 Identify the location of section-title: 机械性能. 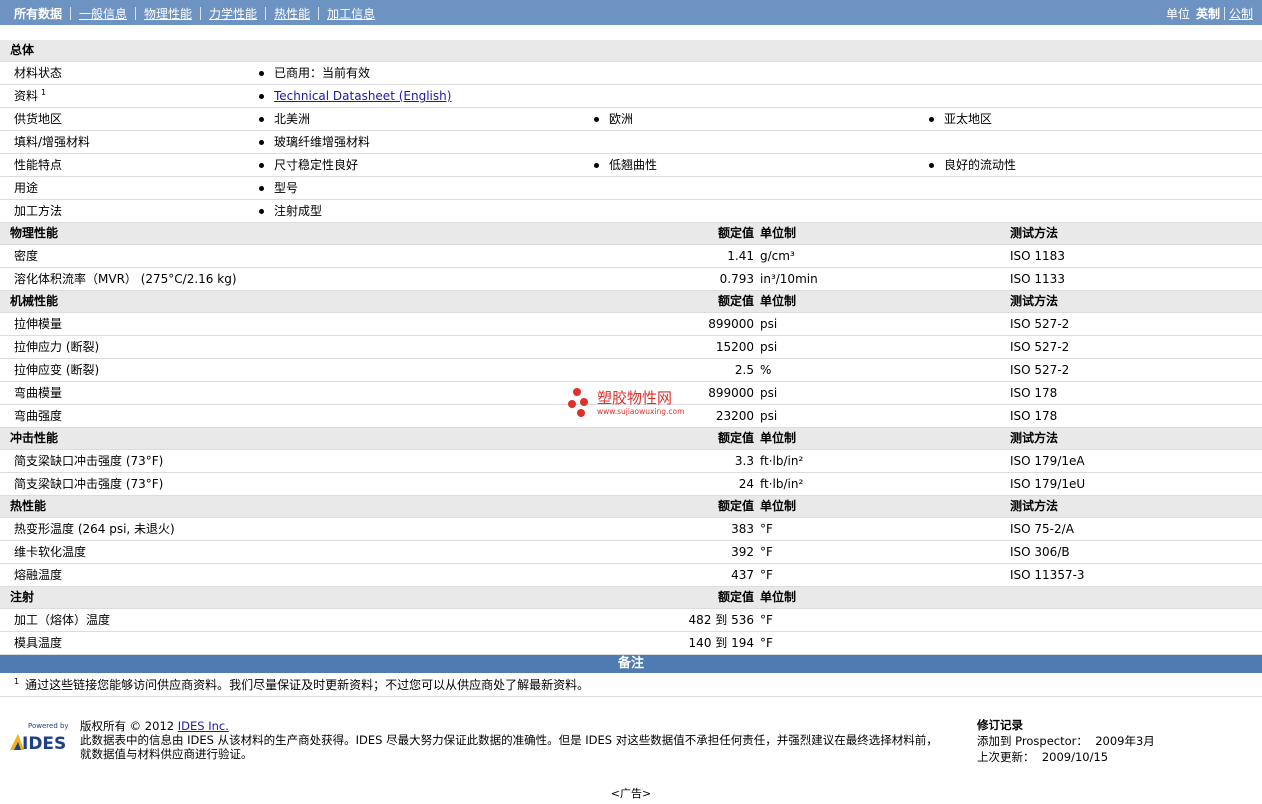
(34, 301).